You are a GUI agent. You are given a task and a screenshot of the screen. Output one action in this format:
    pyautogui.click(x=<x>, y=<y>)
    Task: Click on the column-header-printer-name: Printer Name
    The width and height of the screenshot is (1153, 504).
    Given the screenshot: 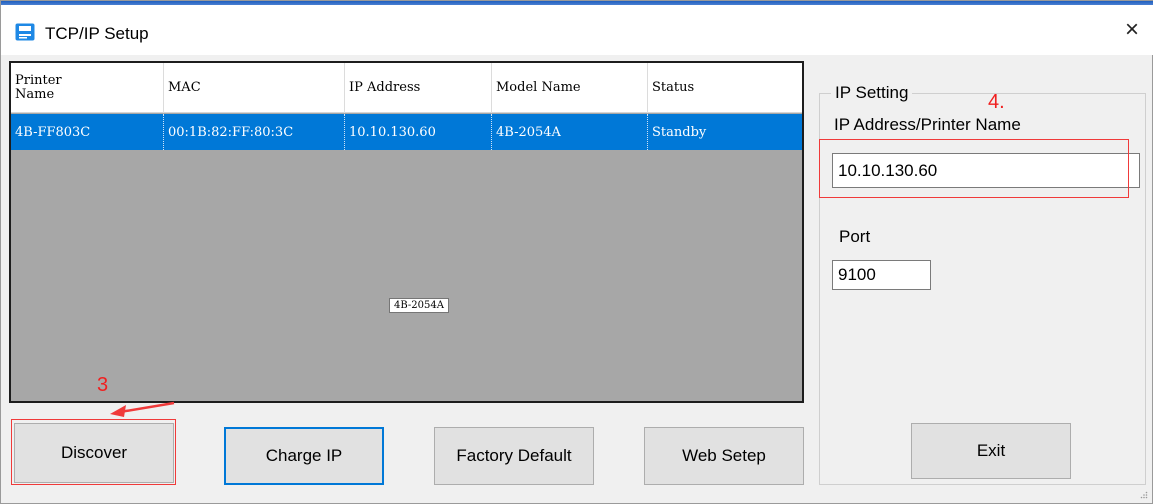 What is the action you would take?
    pyautogui.click(x=87, y=88)
    